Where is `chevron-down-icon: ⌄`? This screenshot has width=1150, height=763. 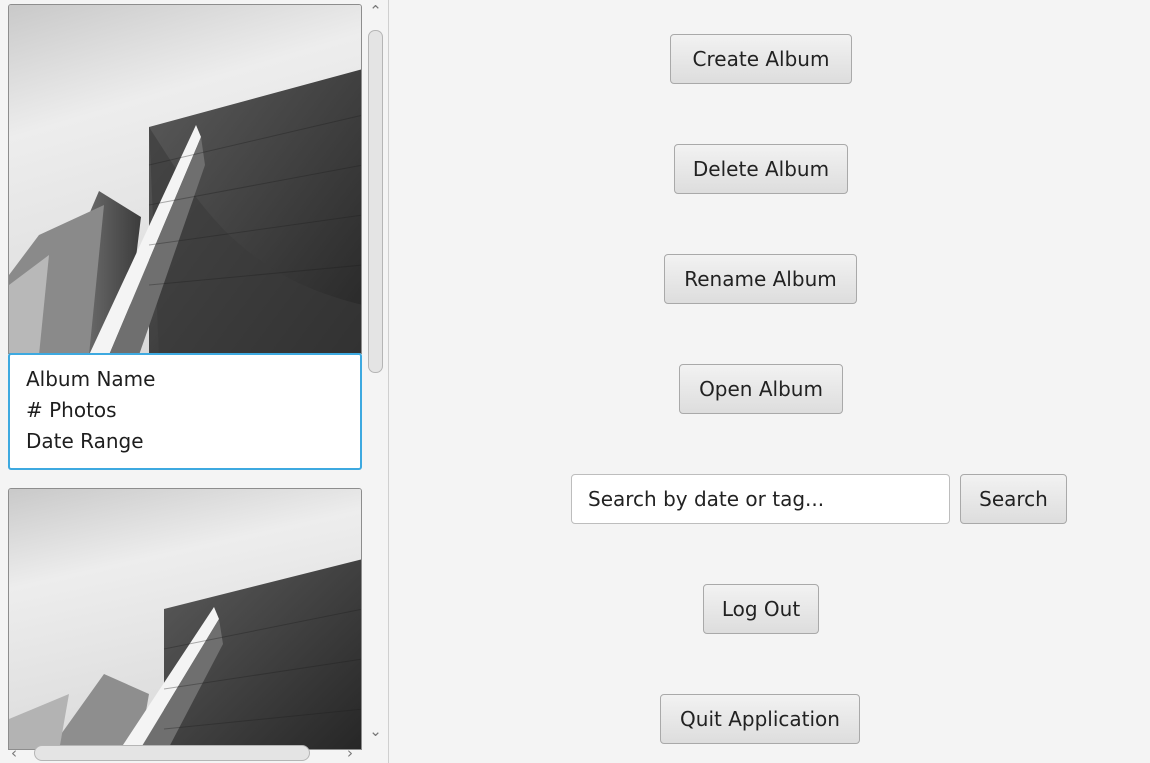 chevron-down-icon: ⌄ is located at coordinates (375, 731).